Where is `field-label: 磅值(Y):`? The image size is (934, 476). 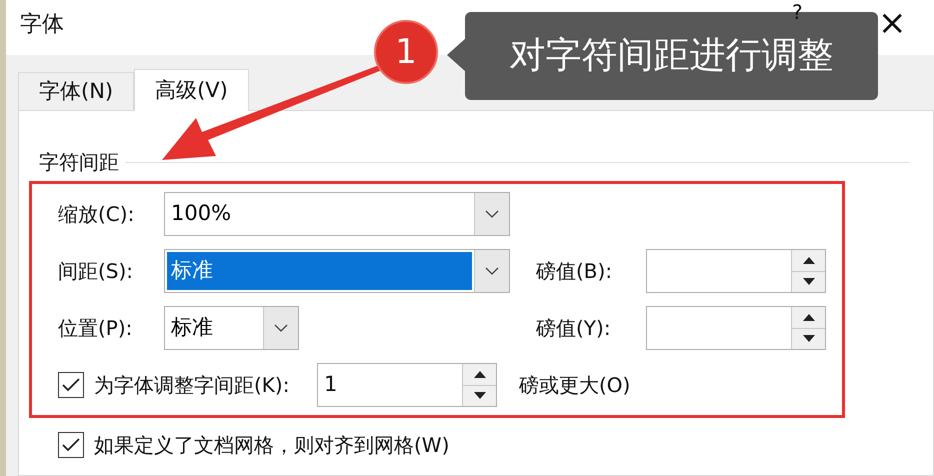 field-label: 磅值(Y): is located at coordinates (574, 328).